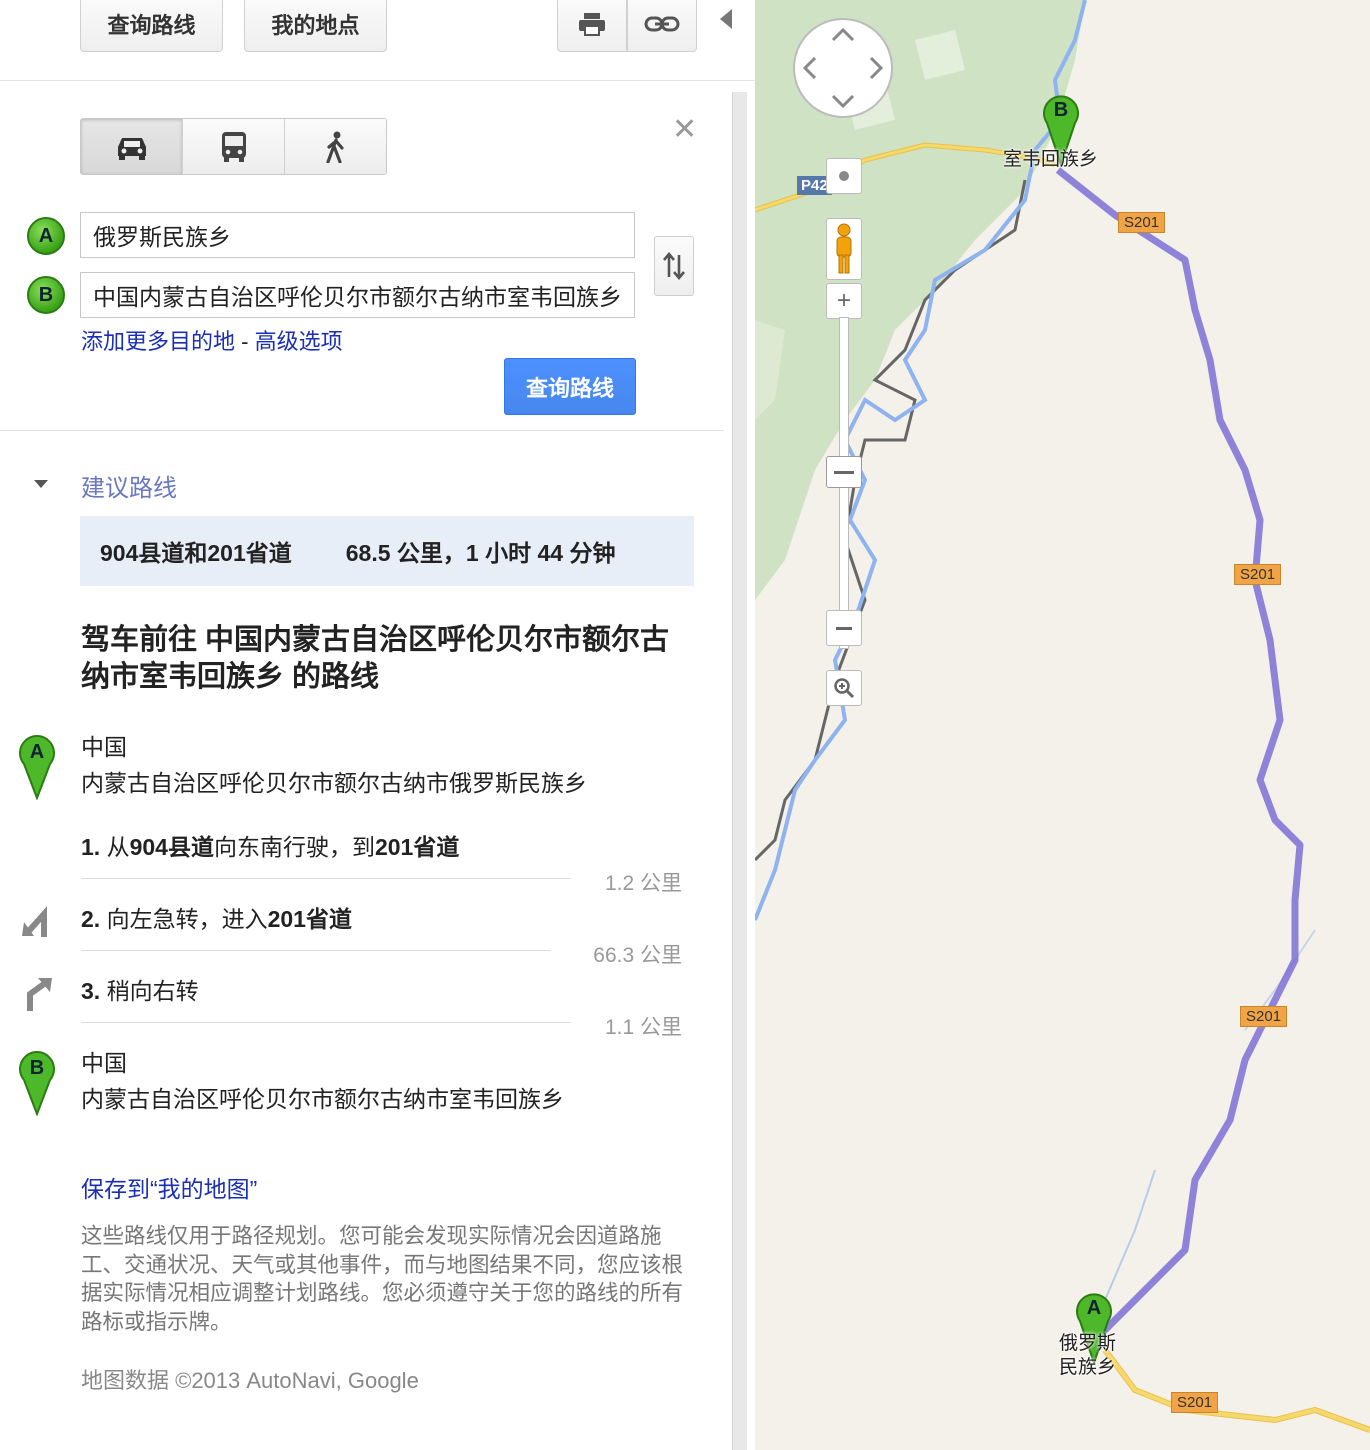  I want to click on my-places-button-label: 我的地点, so click(315, 25).